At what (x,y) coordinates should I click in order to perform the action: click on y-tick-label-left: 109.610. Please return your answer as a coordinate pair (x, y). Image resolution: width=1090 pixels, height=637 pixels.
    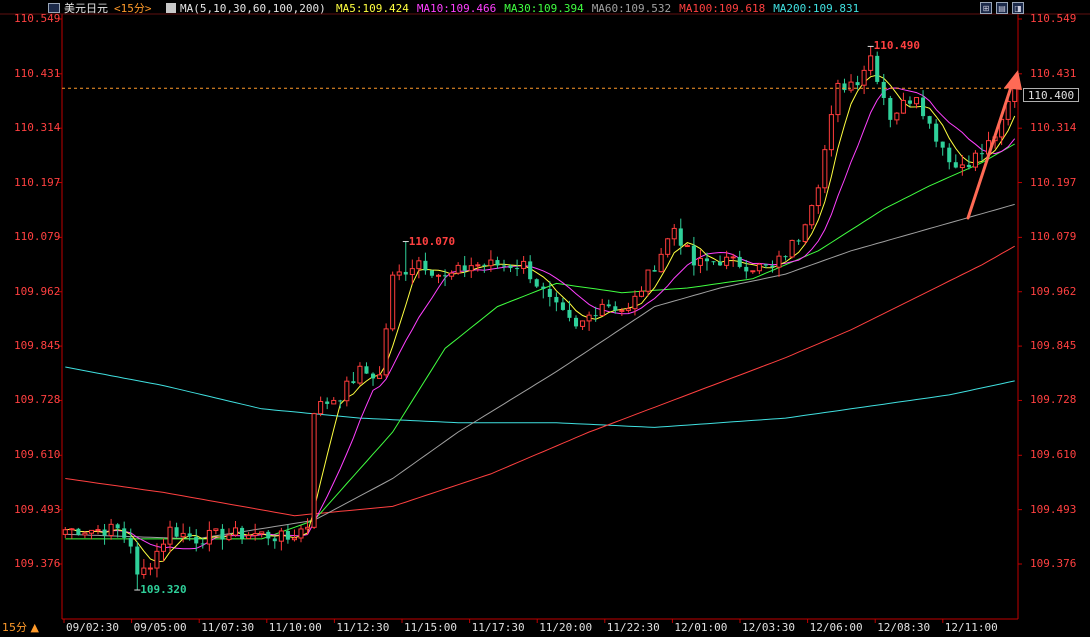
    Looking at the image, I should click on (37, 455).